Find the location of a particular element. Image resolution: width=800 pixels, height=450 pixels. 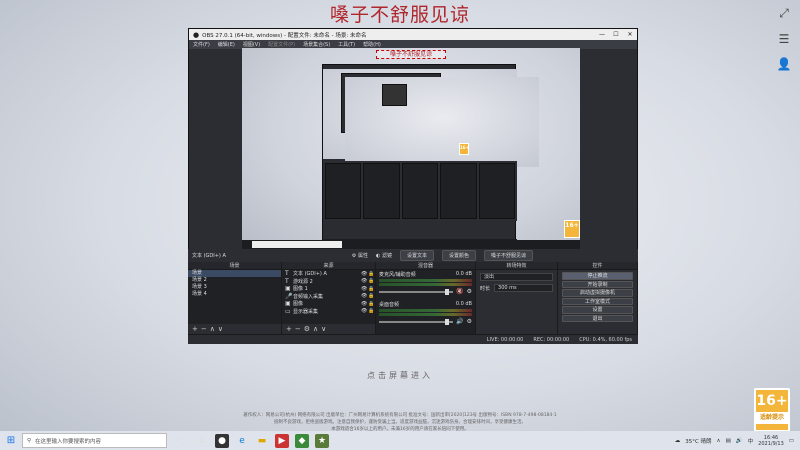

mixer-track: 麦克风/辅助音频 0.0 dB 🔇 ⚙ is located at coordinates (425, 283).